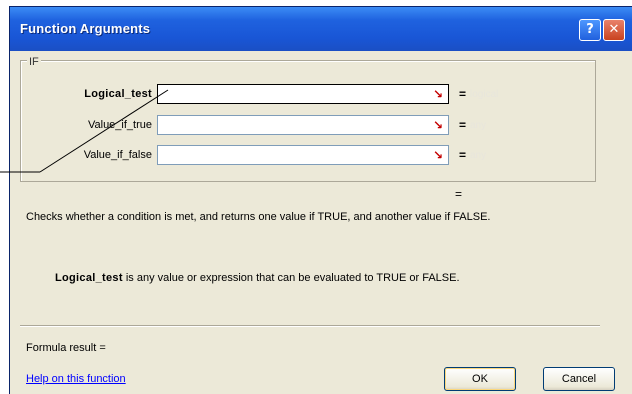  Describe the element at coordinates (84, 131) in the screenshot. I see `callout-line` at that location.